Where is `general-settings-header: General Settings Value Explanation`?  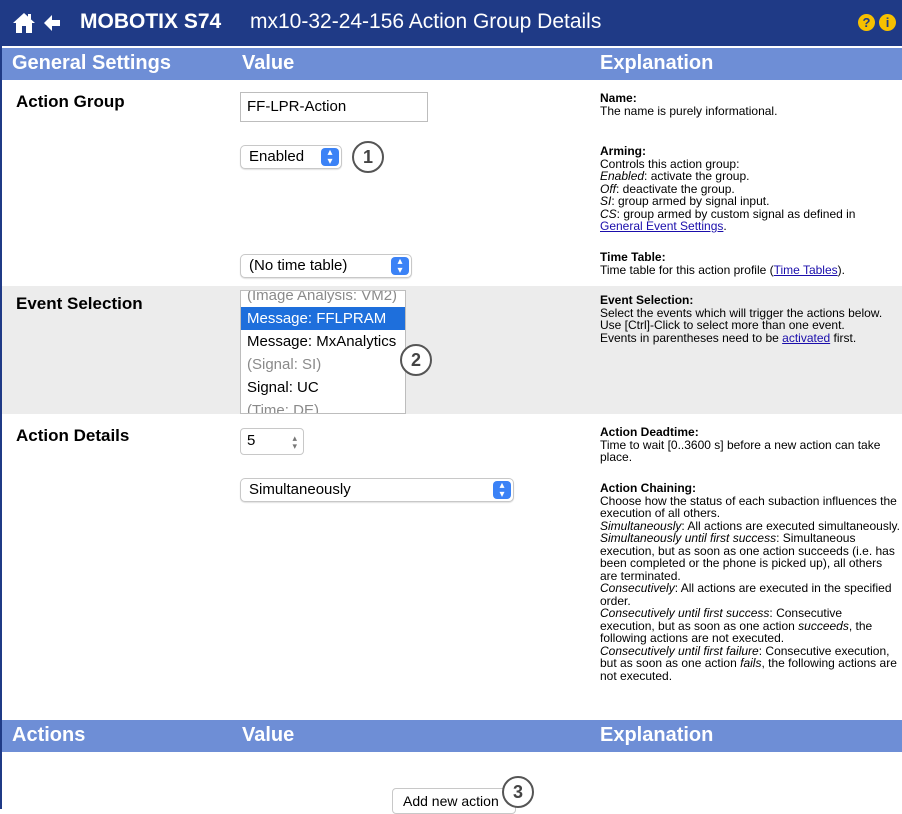 general-settings-header: General Settings Value Explanation is located at coordinates (452, 64).